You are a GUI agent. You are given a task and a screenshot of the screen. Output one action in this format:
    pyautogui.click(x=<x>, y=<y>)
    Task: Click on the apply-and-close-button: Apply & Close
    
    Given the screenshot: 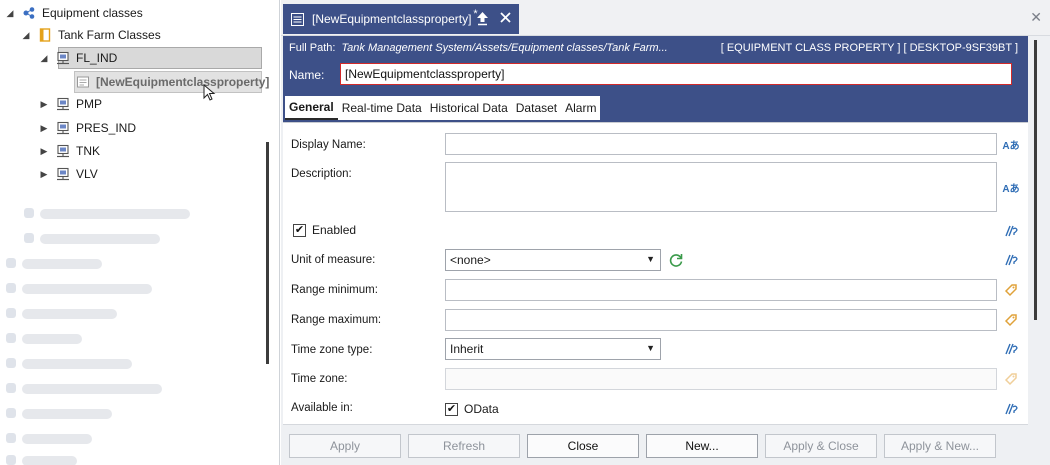 What is the action you would take?
    pyautogui.click(x=821, y=446)
    